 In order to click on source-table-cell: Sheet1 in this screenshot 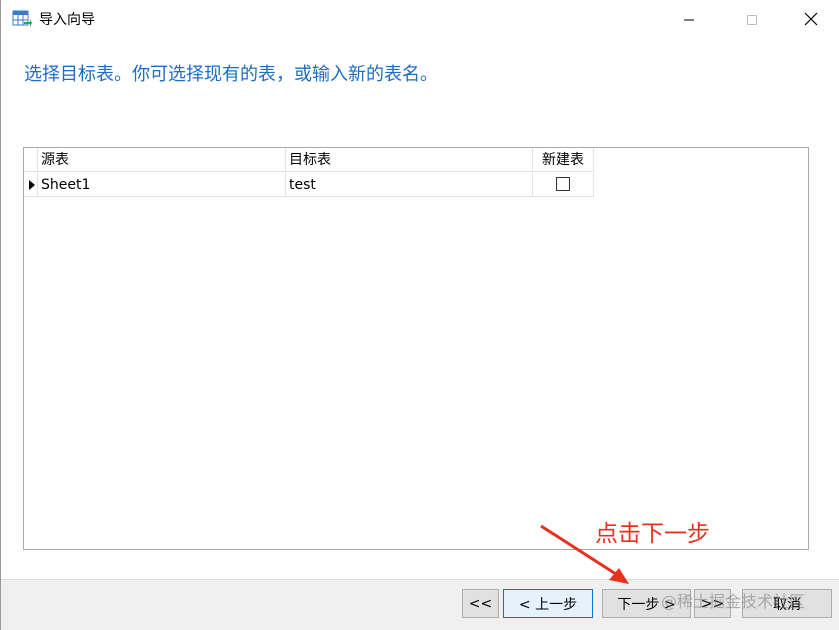, I will do `click(162, 185)`.